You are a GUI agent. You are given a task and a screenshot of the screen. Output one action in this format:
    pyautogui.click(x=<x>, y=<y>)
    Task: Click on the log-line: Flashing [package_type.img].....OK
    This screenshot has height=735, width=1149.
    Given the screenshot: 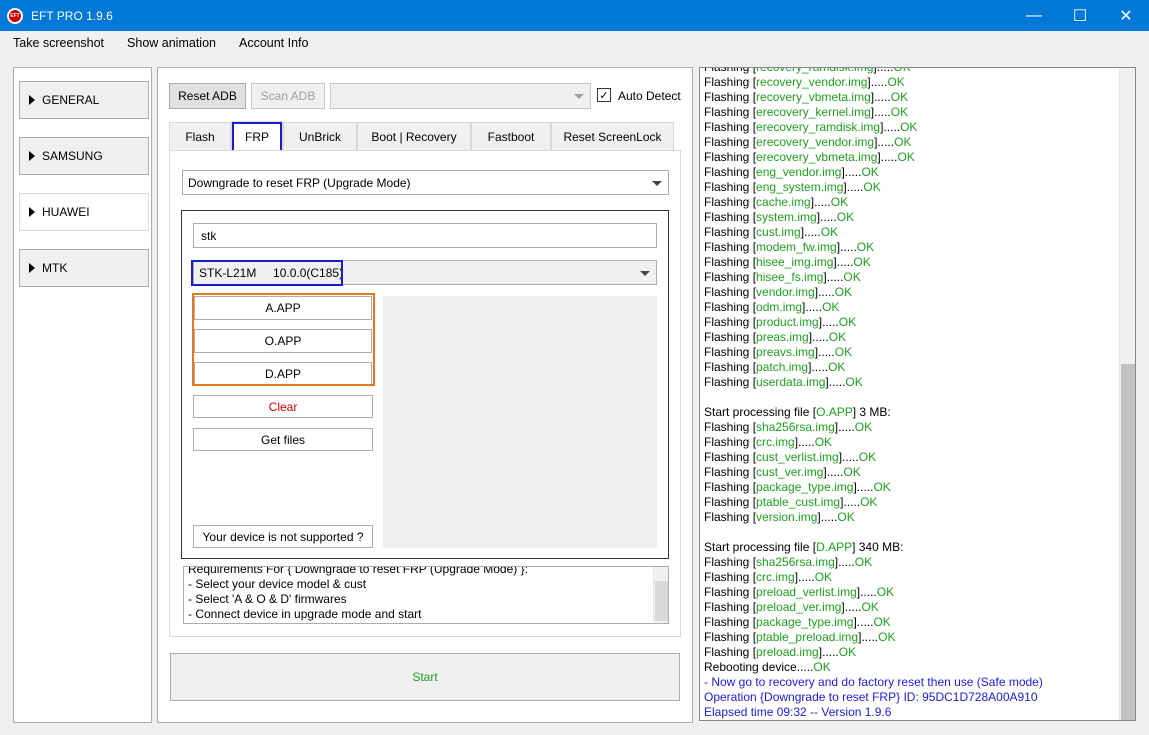 What is the action you would take?
    pyautogui.click(x=909, y=622)
    